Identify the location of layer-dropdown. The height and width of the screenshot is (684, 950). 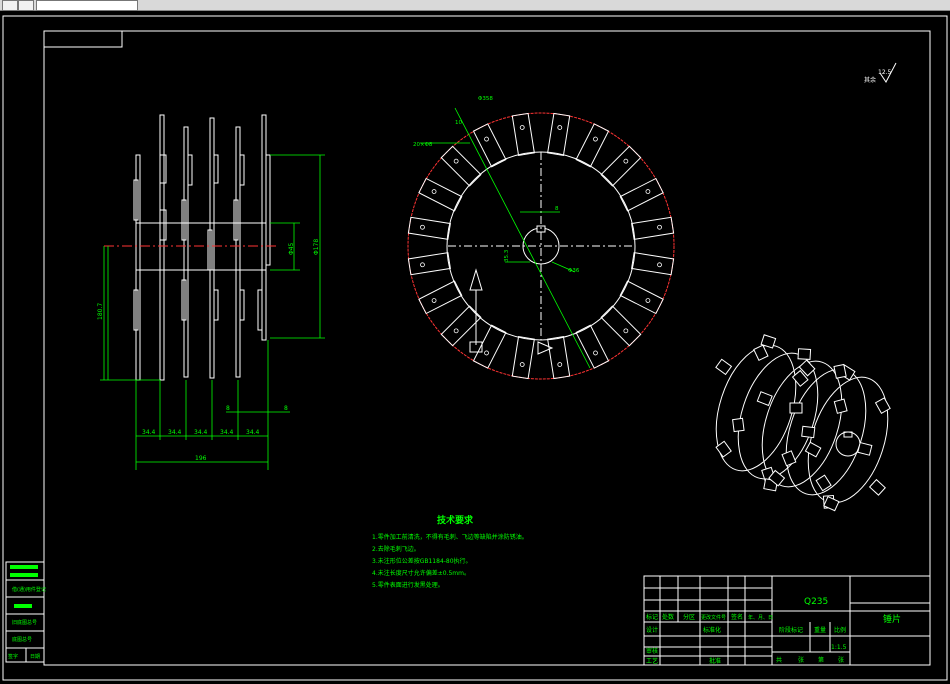
(87, 5).